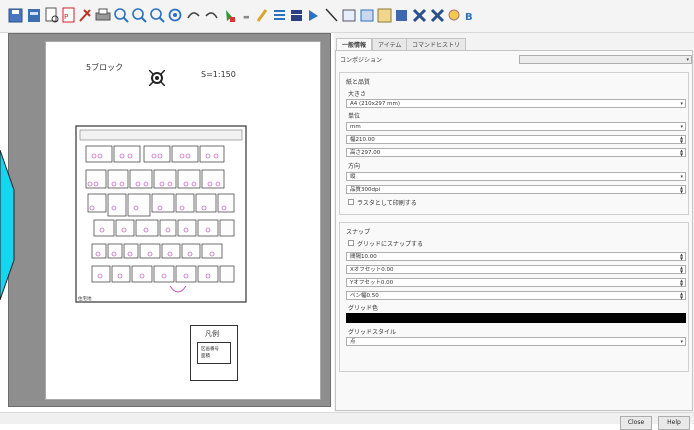 The image size is (694, 430). Describe the element at coordinates (354, 166) in the screenshot. I see `orientation-label: 方向` at that location.